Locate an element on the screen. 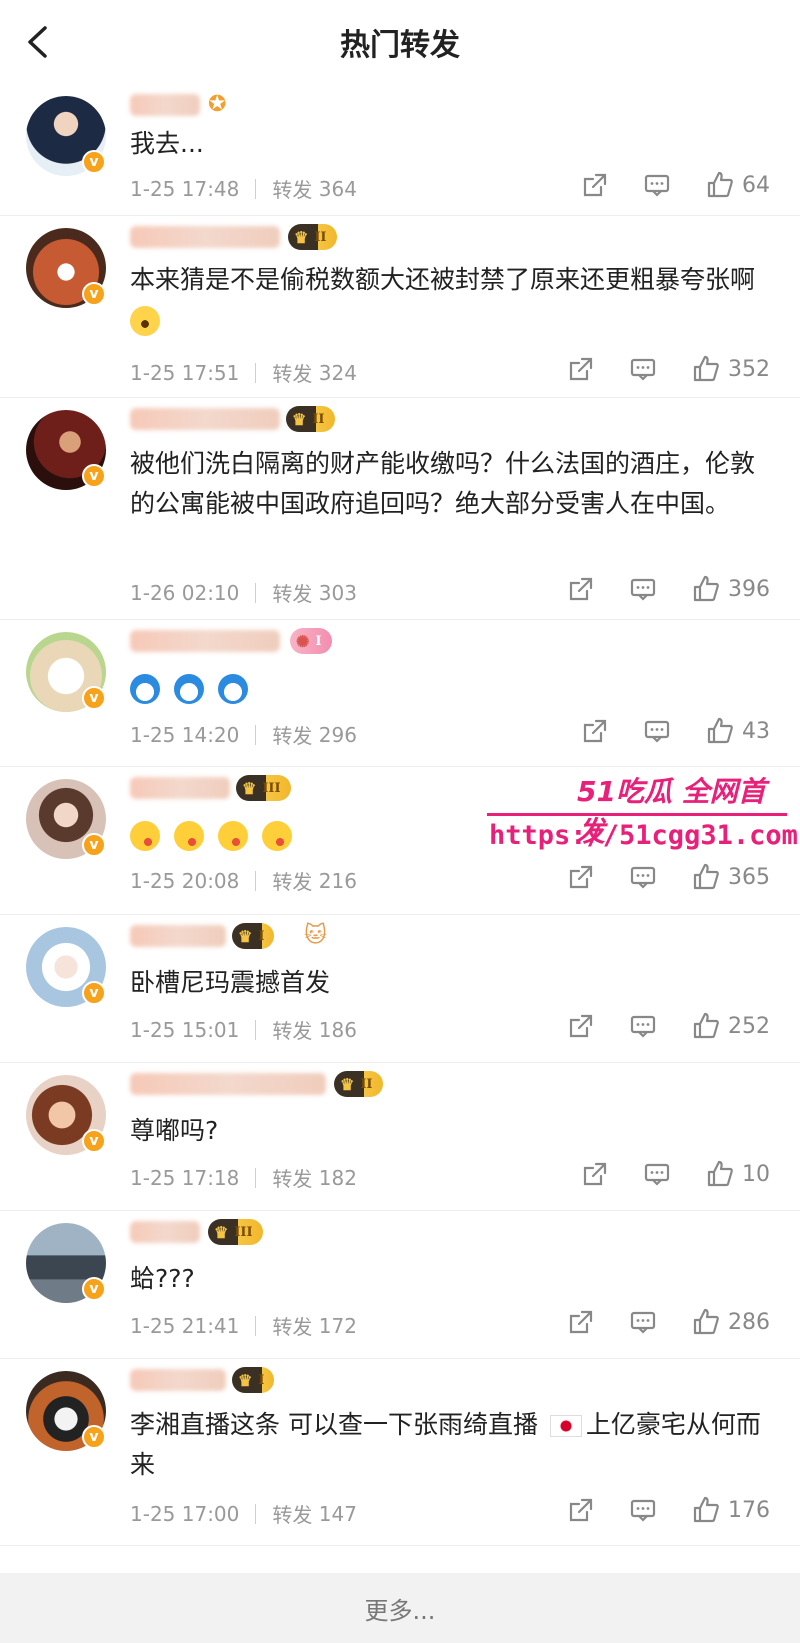  like-button: 252 is located at coordinates (730, 1026).